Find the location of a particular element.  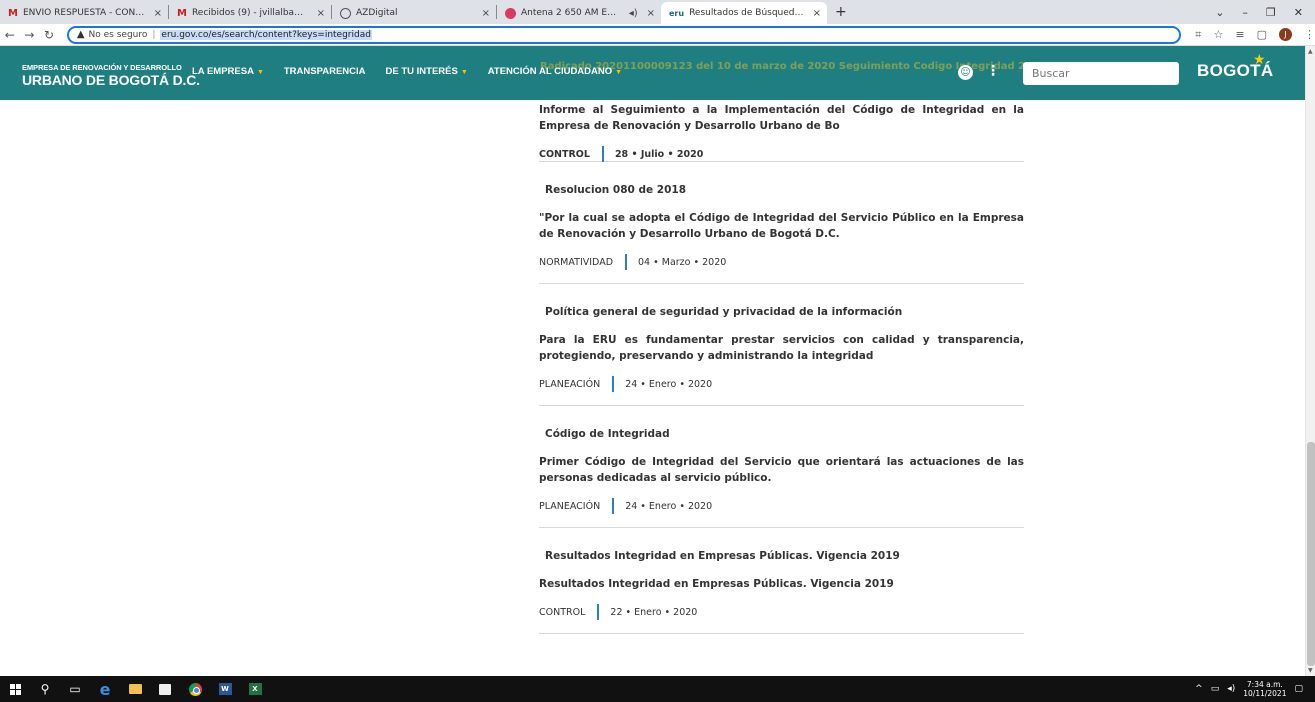

taskbar-clock: 7:34 a.m. 10/11/2021 is located at coordinates (1264, 689).